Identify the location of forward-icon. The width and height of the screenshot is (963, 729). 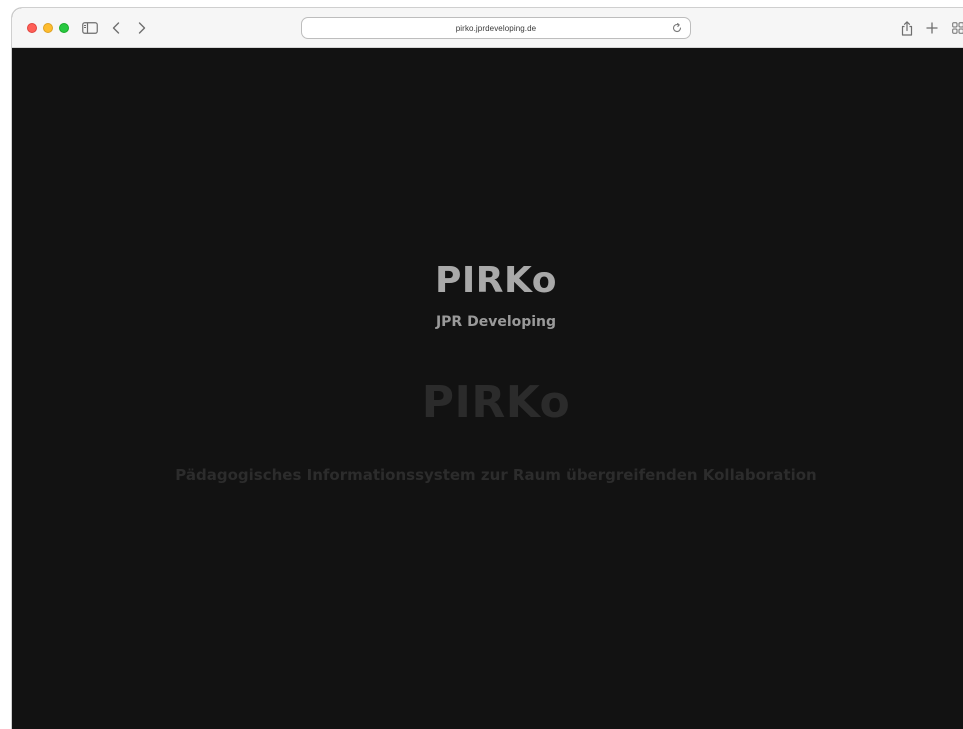
(142, 28).